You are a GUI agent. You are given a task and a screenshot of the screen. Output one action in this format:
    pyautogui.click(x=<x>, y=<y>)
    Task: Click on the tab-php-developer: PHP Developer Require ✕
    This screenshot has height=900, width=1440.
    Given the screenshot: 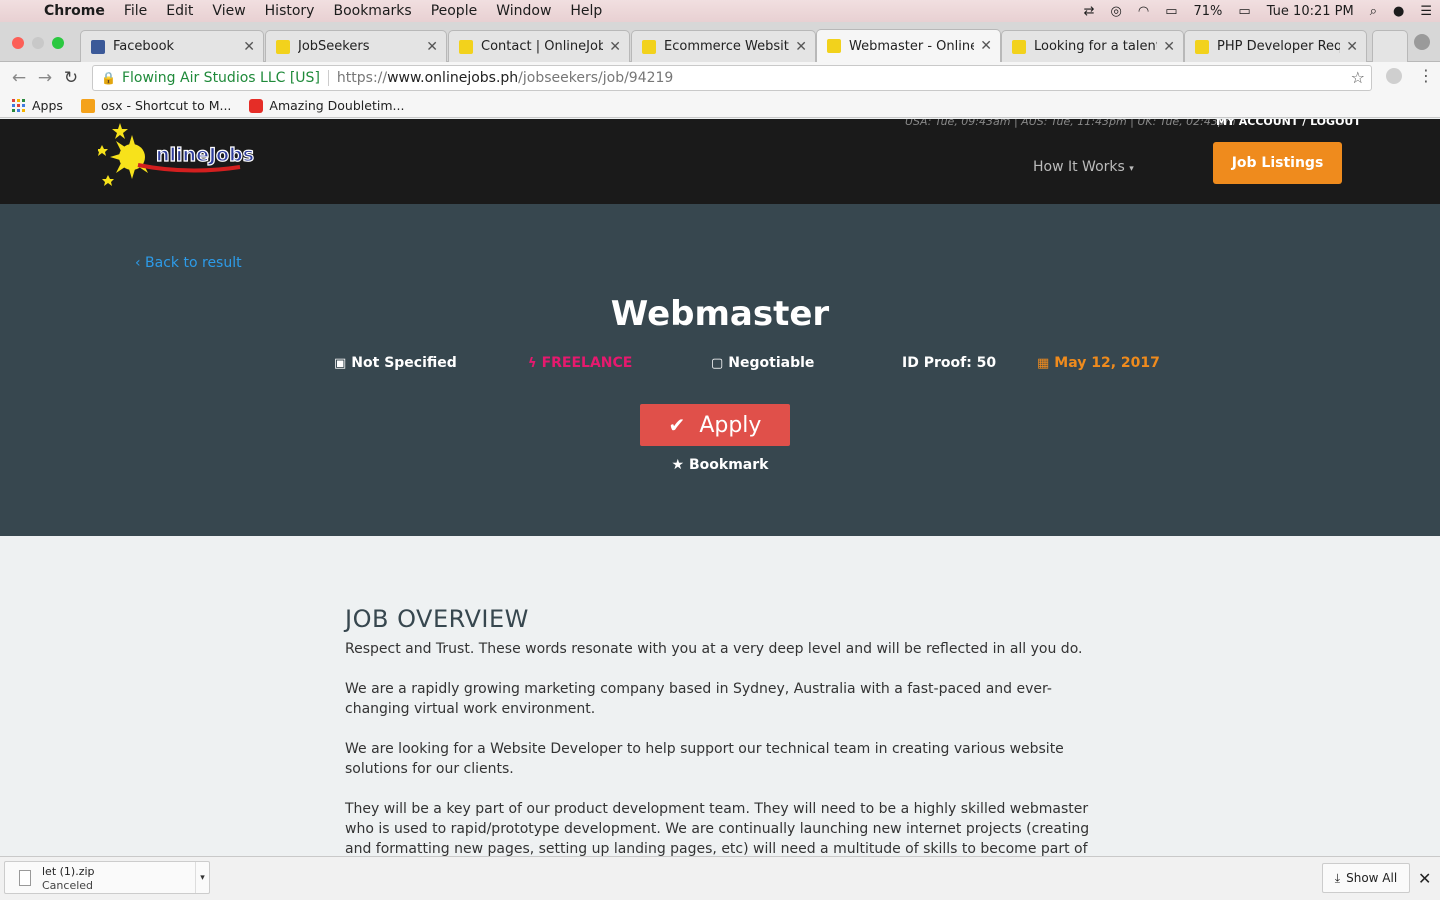 What is the action you would take?
    pyautogui.click(x=1275, y=46)
    